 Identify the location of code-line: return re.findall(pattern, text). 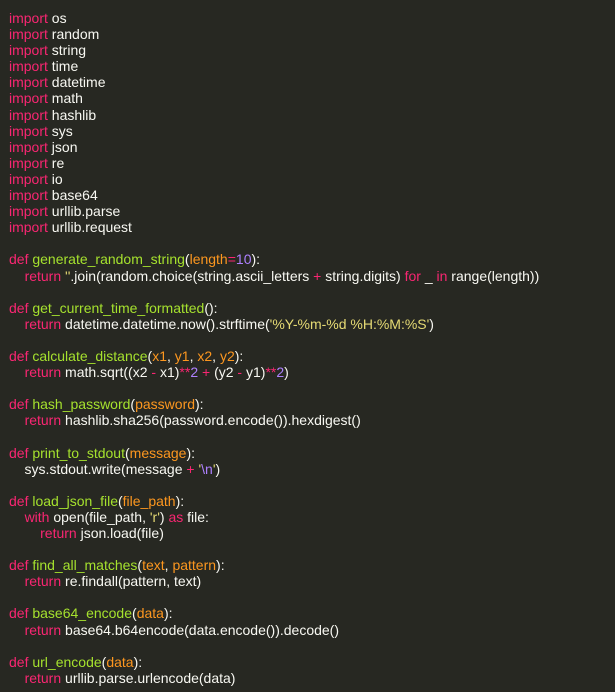
(307, 581).